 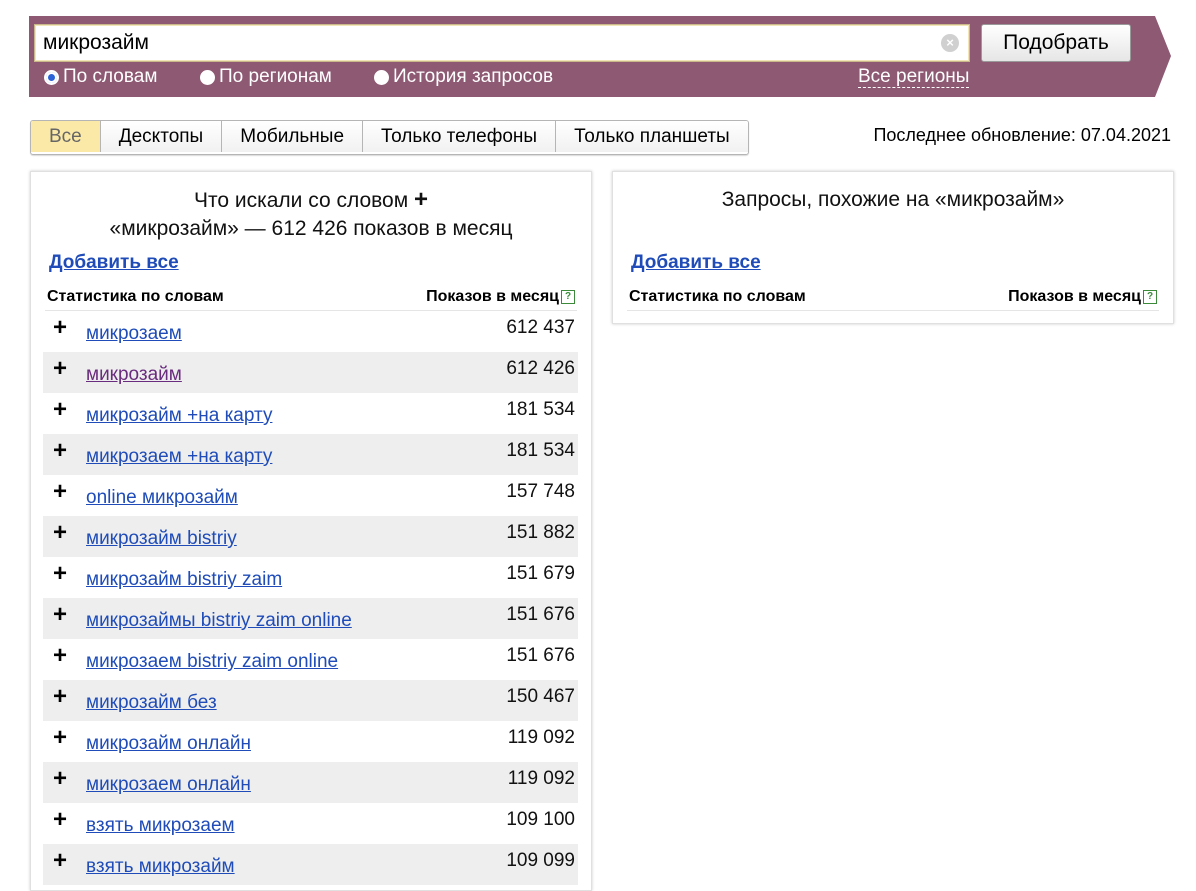 I want to click on last-update: Последнее обновление: 07.04.2021, so click(x=1022, y=135).